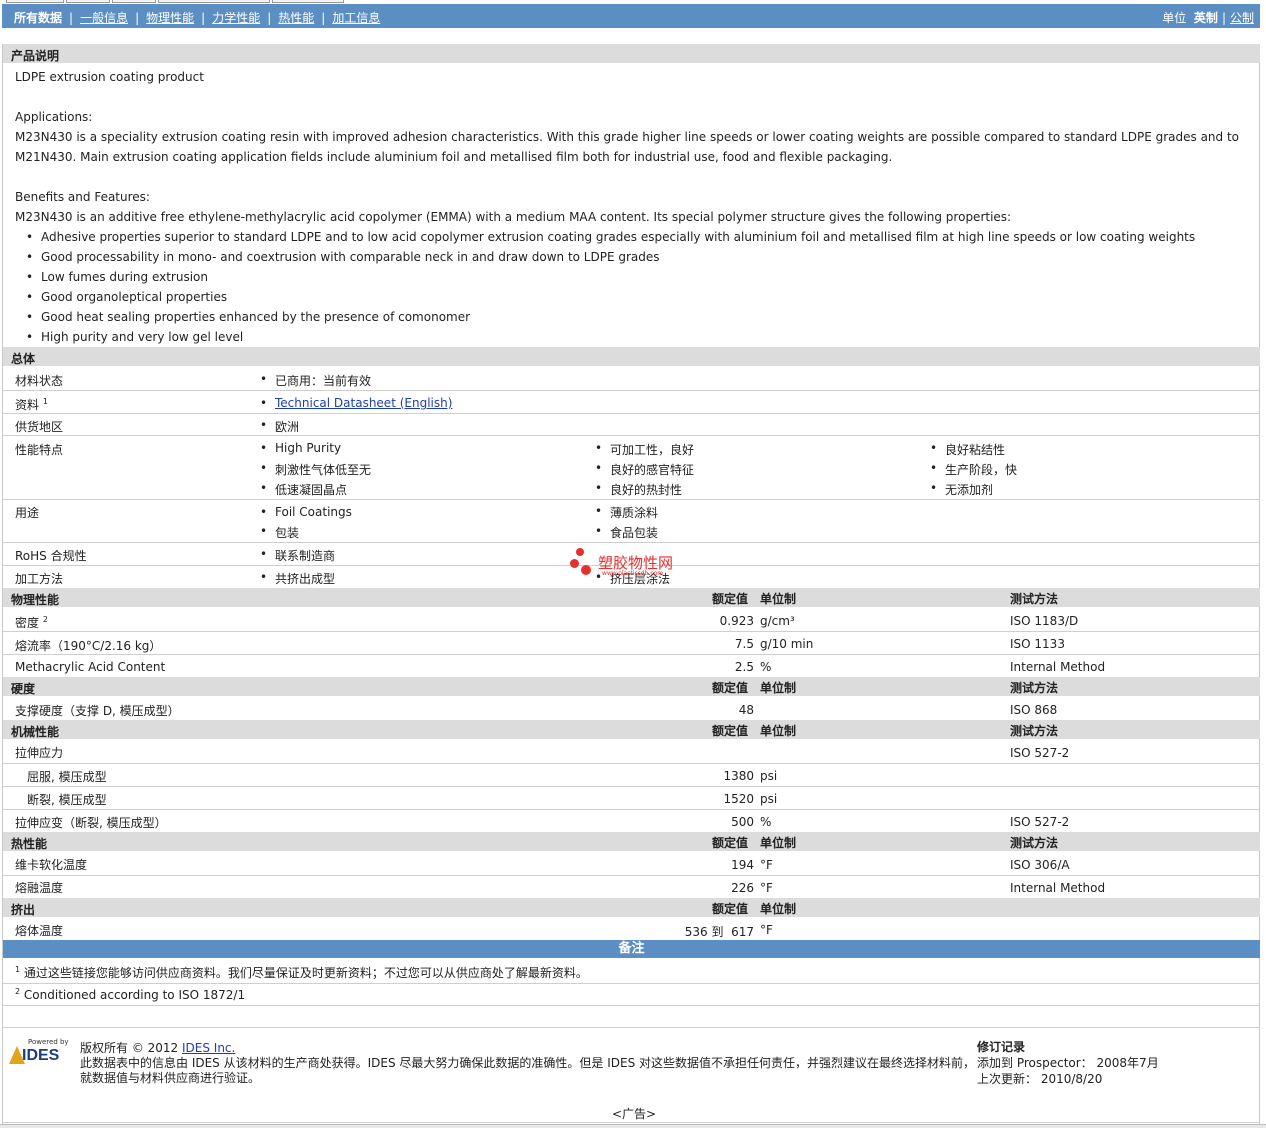 Image resolution: width=1266 pixels, height=1128 pixels. What do you see at coordinates (626, 512) in the screenshot?
I see `use-item: 薄质涂料` at bounding box center [626, 512].